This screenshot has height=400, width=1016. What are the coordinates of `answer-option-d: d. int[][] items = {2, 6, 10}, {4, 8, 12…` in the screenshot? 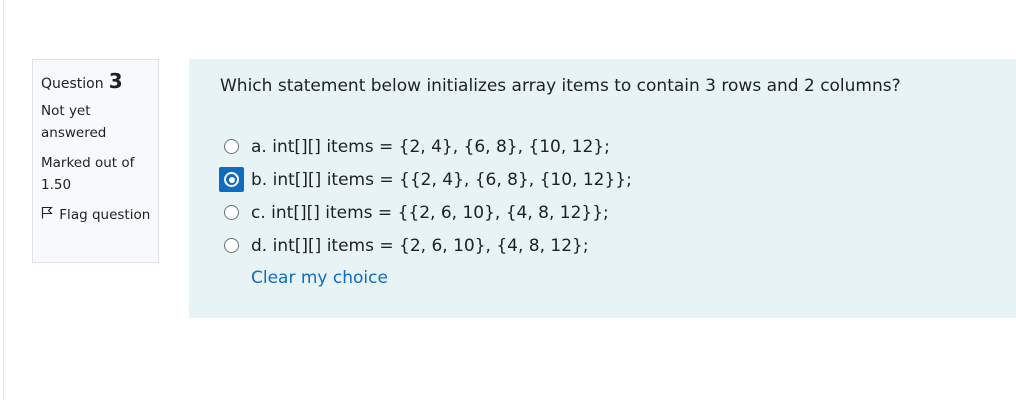 It's located at (425, 245).